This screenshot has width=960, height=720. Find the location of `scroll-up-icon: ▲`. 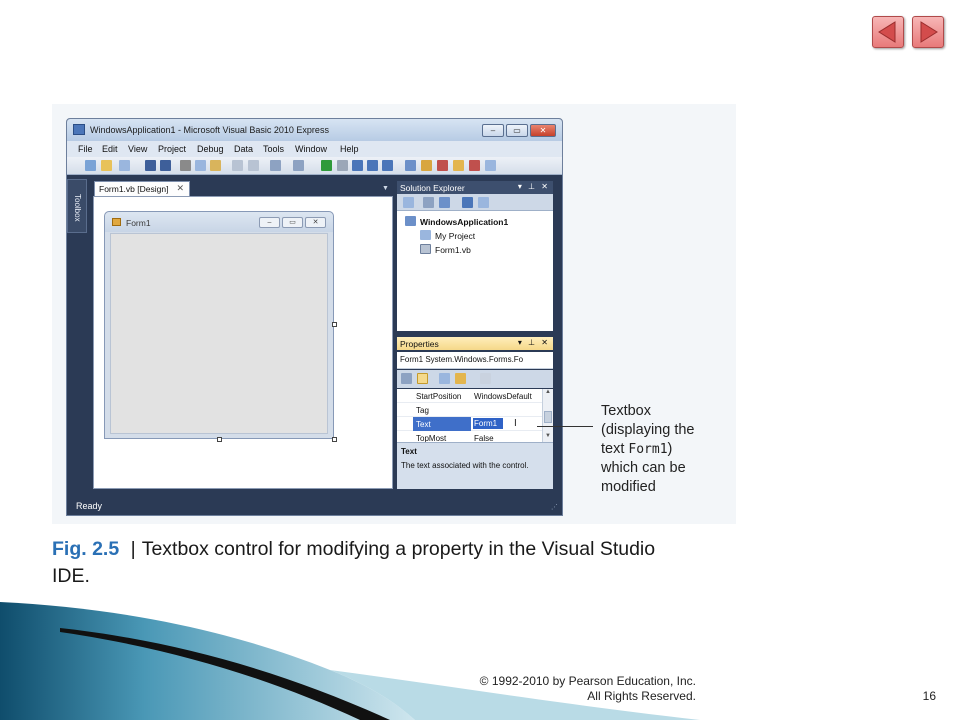

scroll-up-icon: ▲ is located at coordinates (548, 392).